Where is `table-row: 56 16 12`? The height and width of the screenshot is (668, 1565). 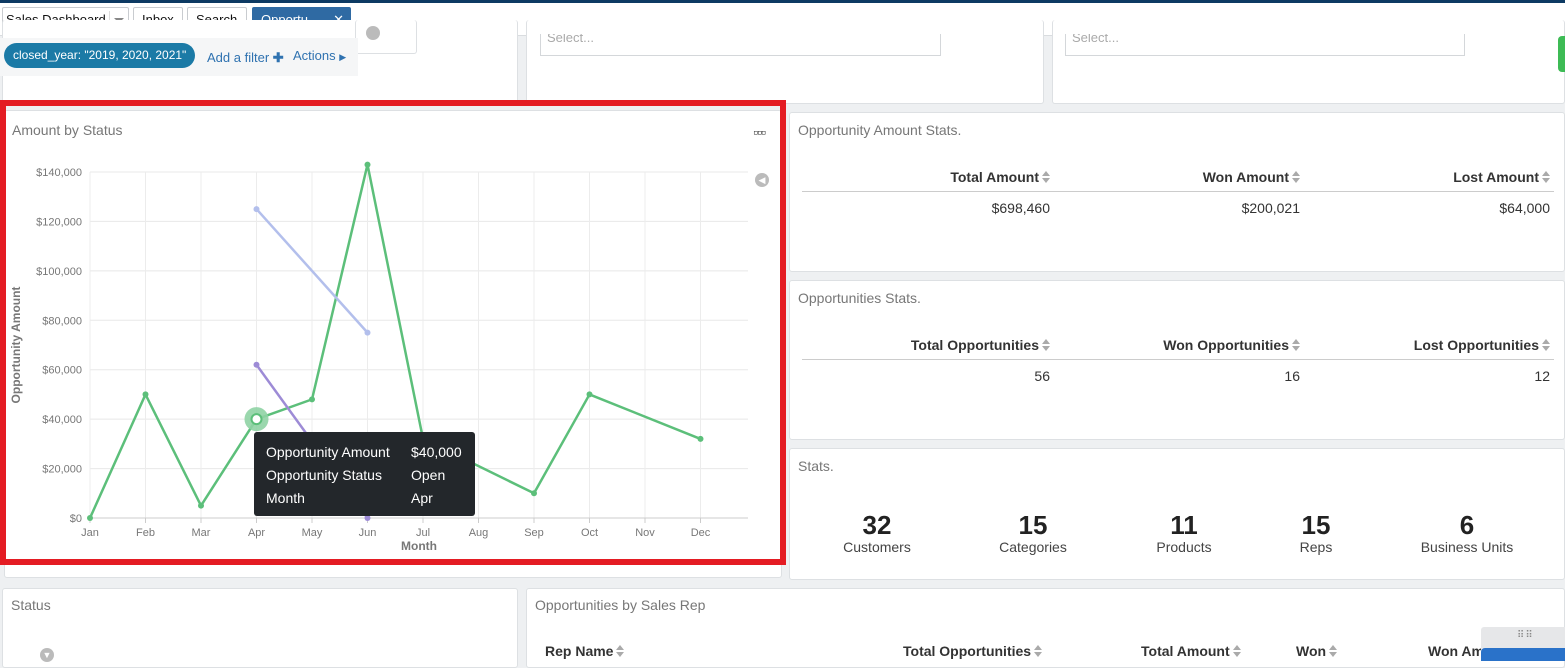 table-row: 56 16 12 is located at coordinates (1178, 372).